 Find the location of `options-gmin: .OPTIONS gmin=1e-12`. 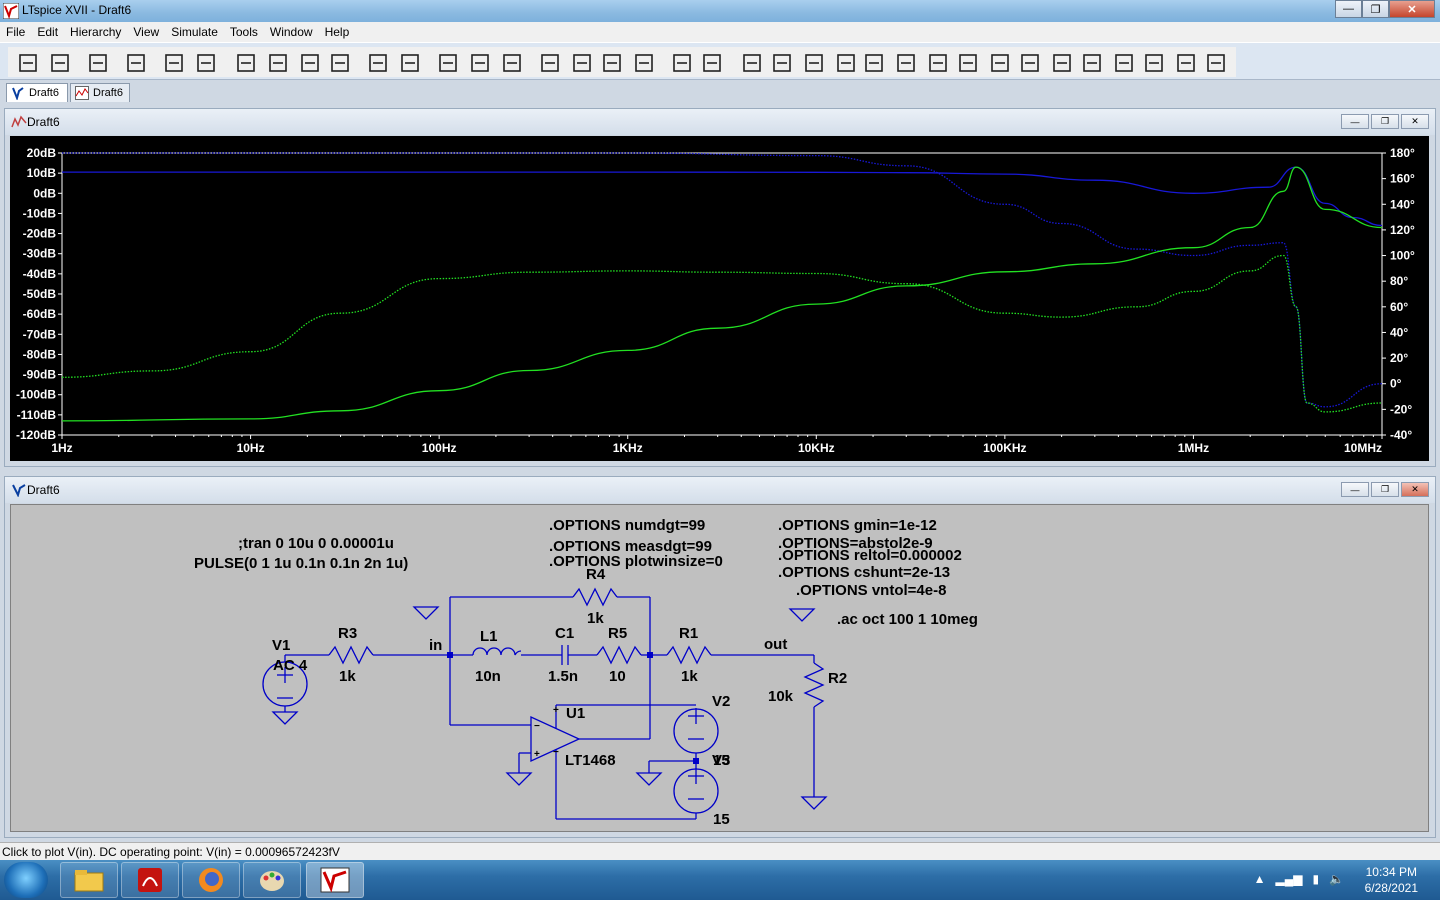

options-gmin: .OPTIONS gmin=1e-12 is located at coordinates (857, 525).